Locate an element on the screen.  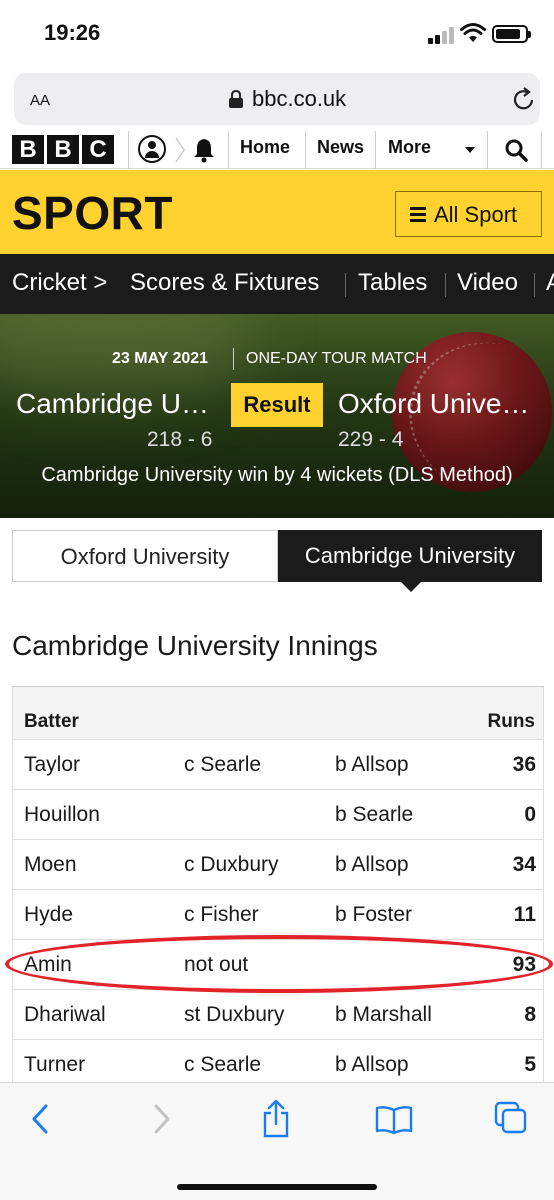
lock-icon is located at coordinates (236, 98).